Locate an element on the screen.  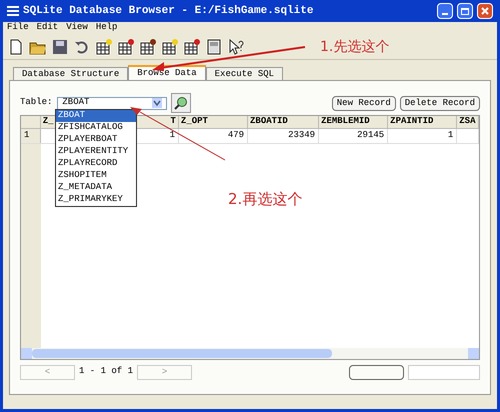
help-pointer-icon is located at coordinates (236, 47).